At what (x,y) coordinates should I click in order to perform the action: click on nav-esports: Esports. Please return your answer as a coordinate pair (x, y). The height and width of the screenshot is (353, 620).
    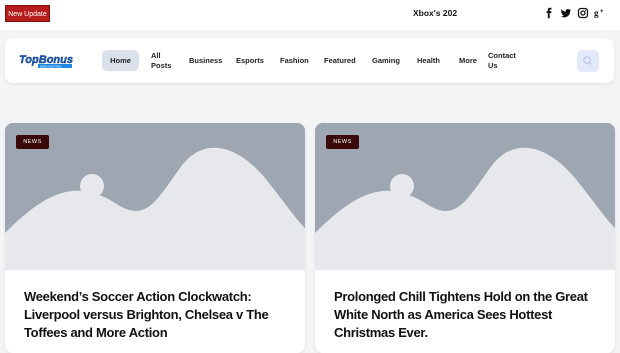
    Looking at the image, I should click on (250, 61).